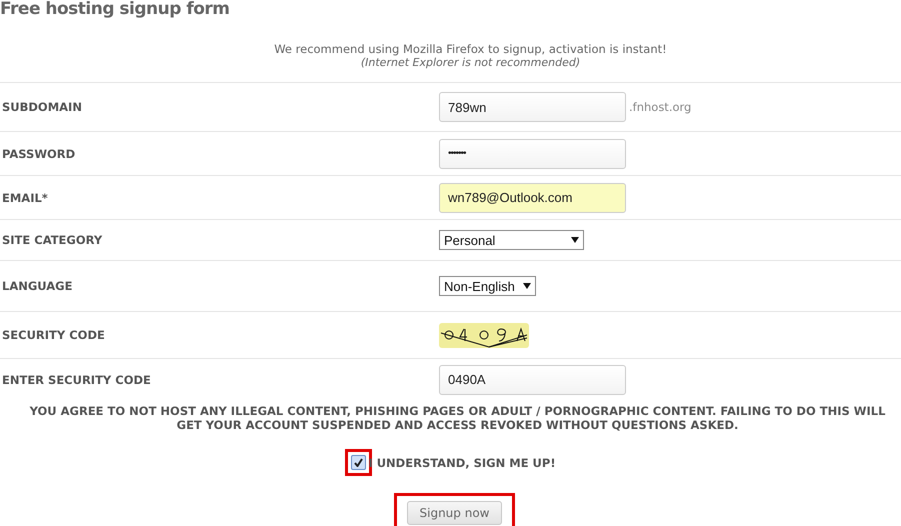 The image size is (901, 526). I want to click on field-label: LANGUAGE, so click(37, 286).